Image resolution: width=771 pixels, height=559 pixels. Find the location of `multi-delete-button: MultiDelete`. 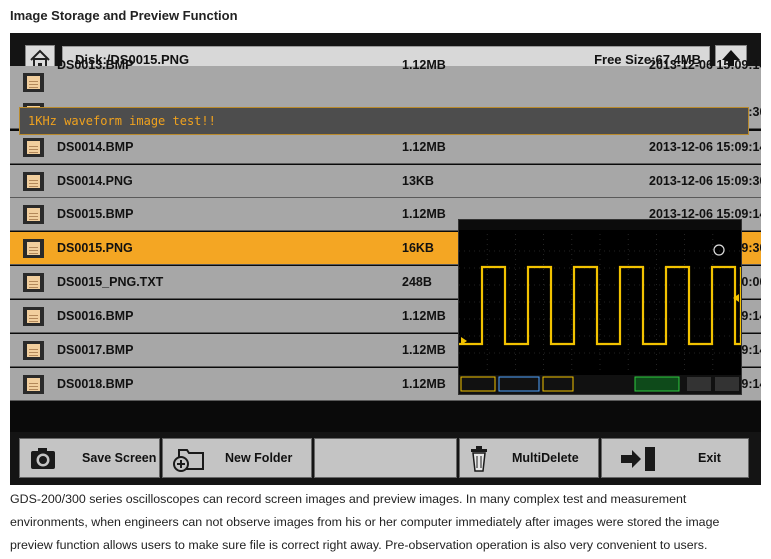

multi-delete-button: MultiDelete is located at coordinates (529, 458).